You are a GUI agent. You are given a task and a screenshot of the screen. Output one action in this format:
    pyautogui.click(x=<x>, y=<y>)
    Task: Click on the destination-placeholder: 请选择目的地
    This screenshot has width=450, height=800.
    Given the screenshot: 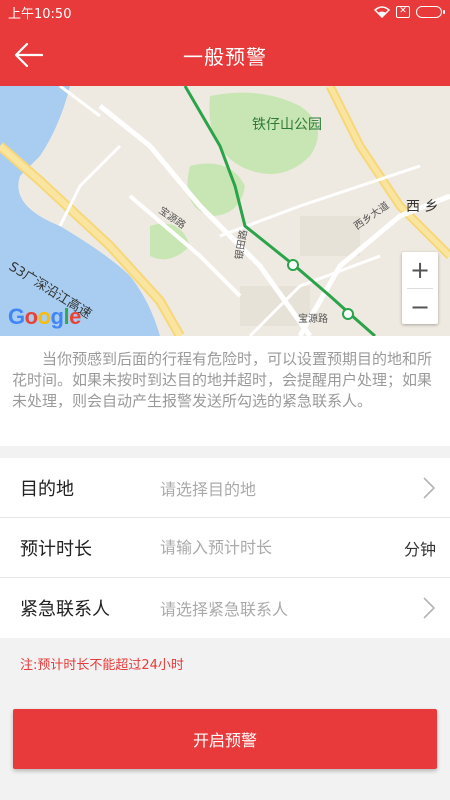 What is the action you would take?
    pyautogui.click(x=208, y=489)
    